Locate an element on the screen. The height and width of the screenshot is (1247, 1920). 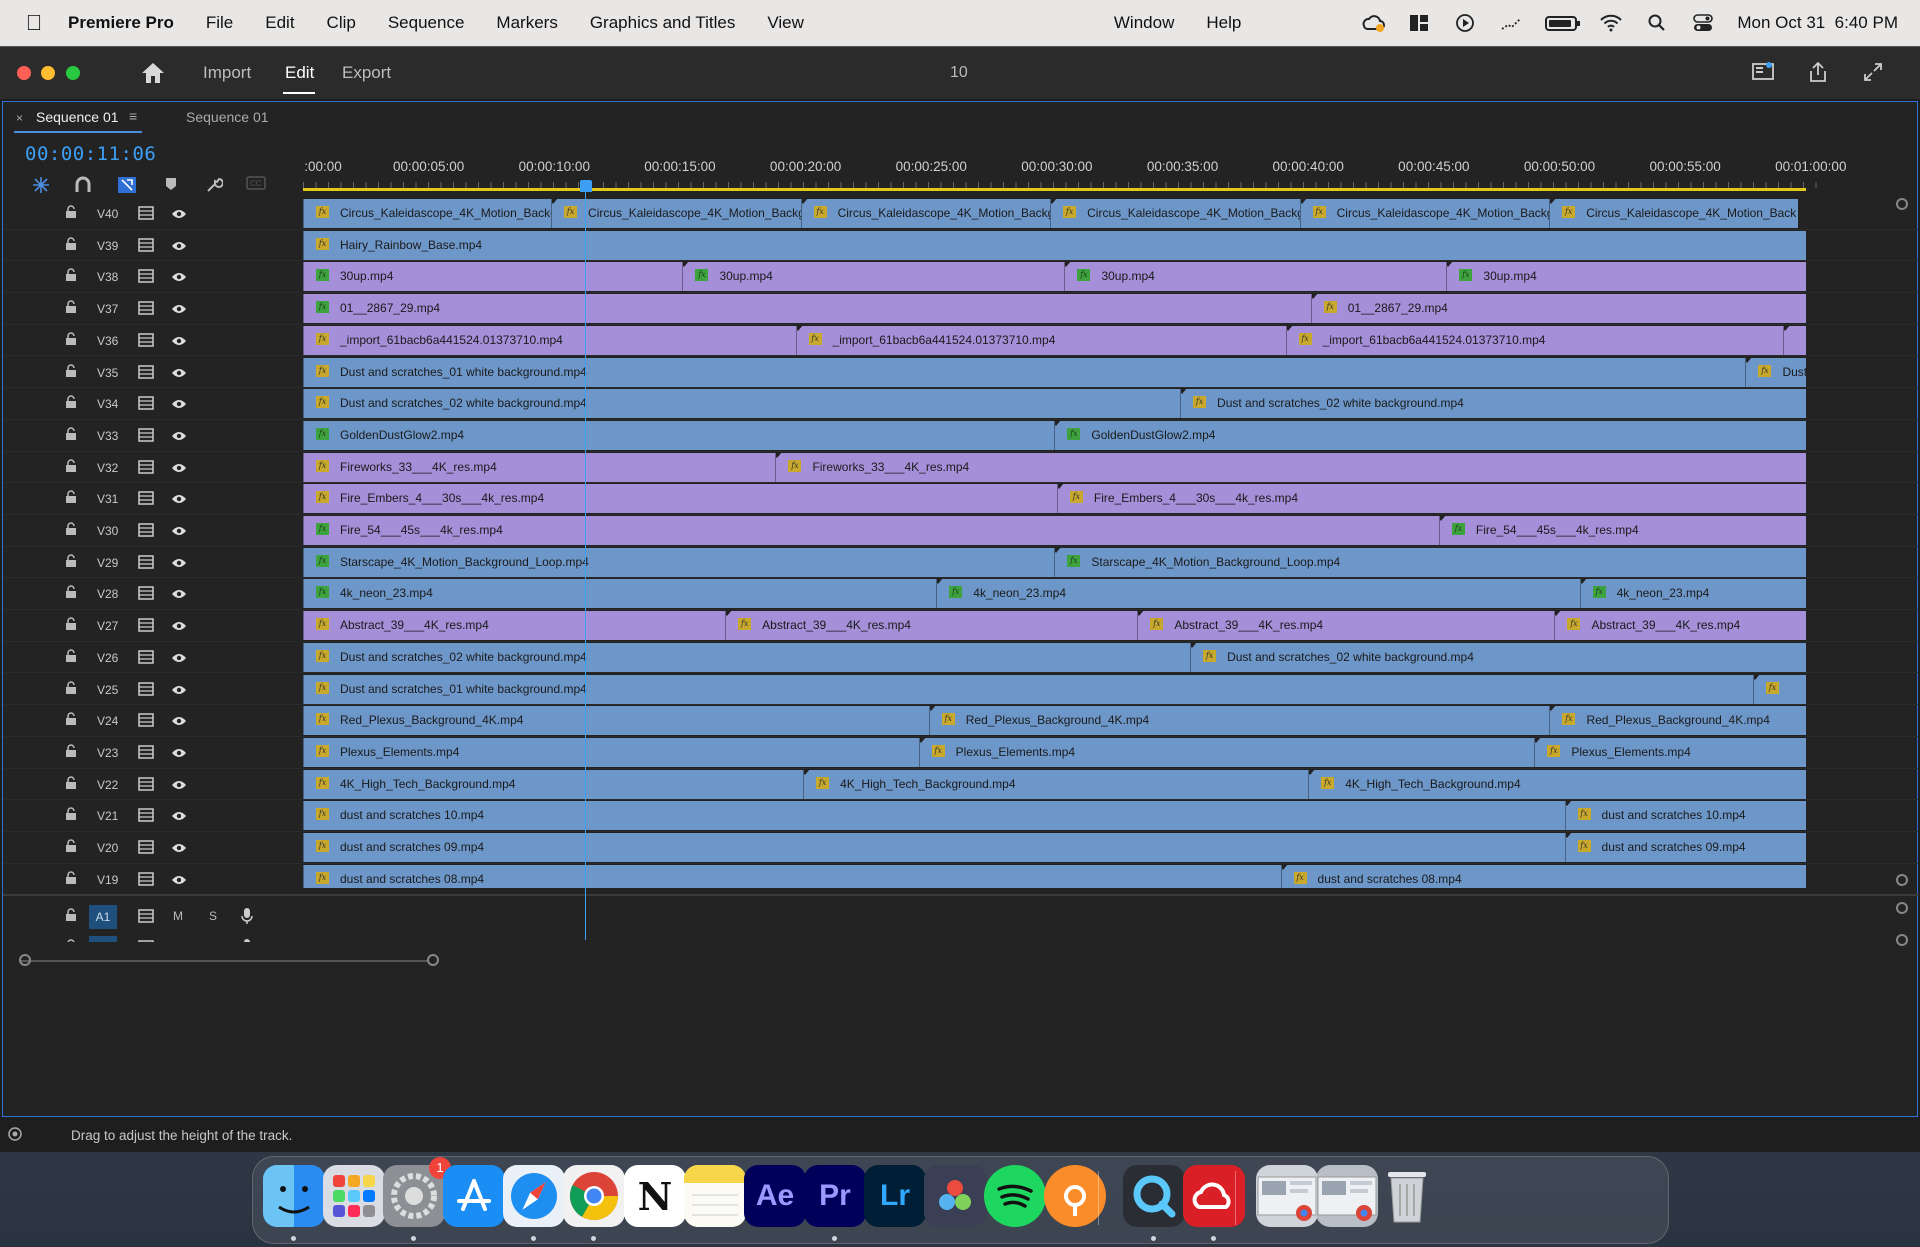
menu-window: Window is located at coordinates (1144, 23).